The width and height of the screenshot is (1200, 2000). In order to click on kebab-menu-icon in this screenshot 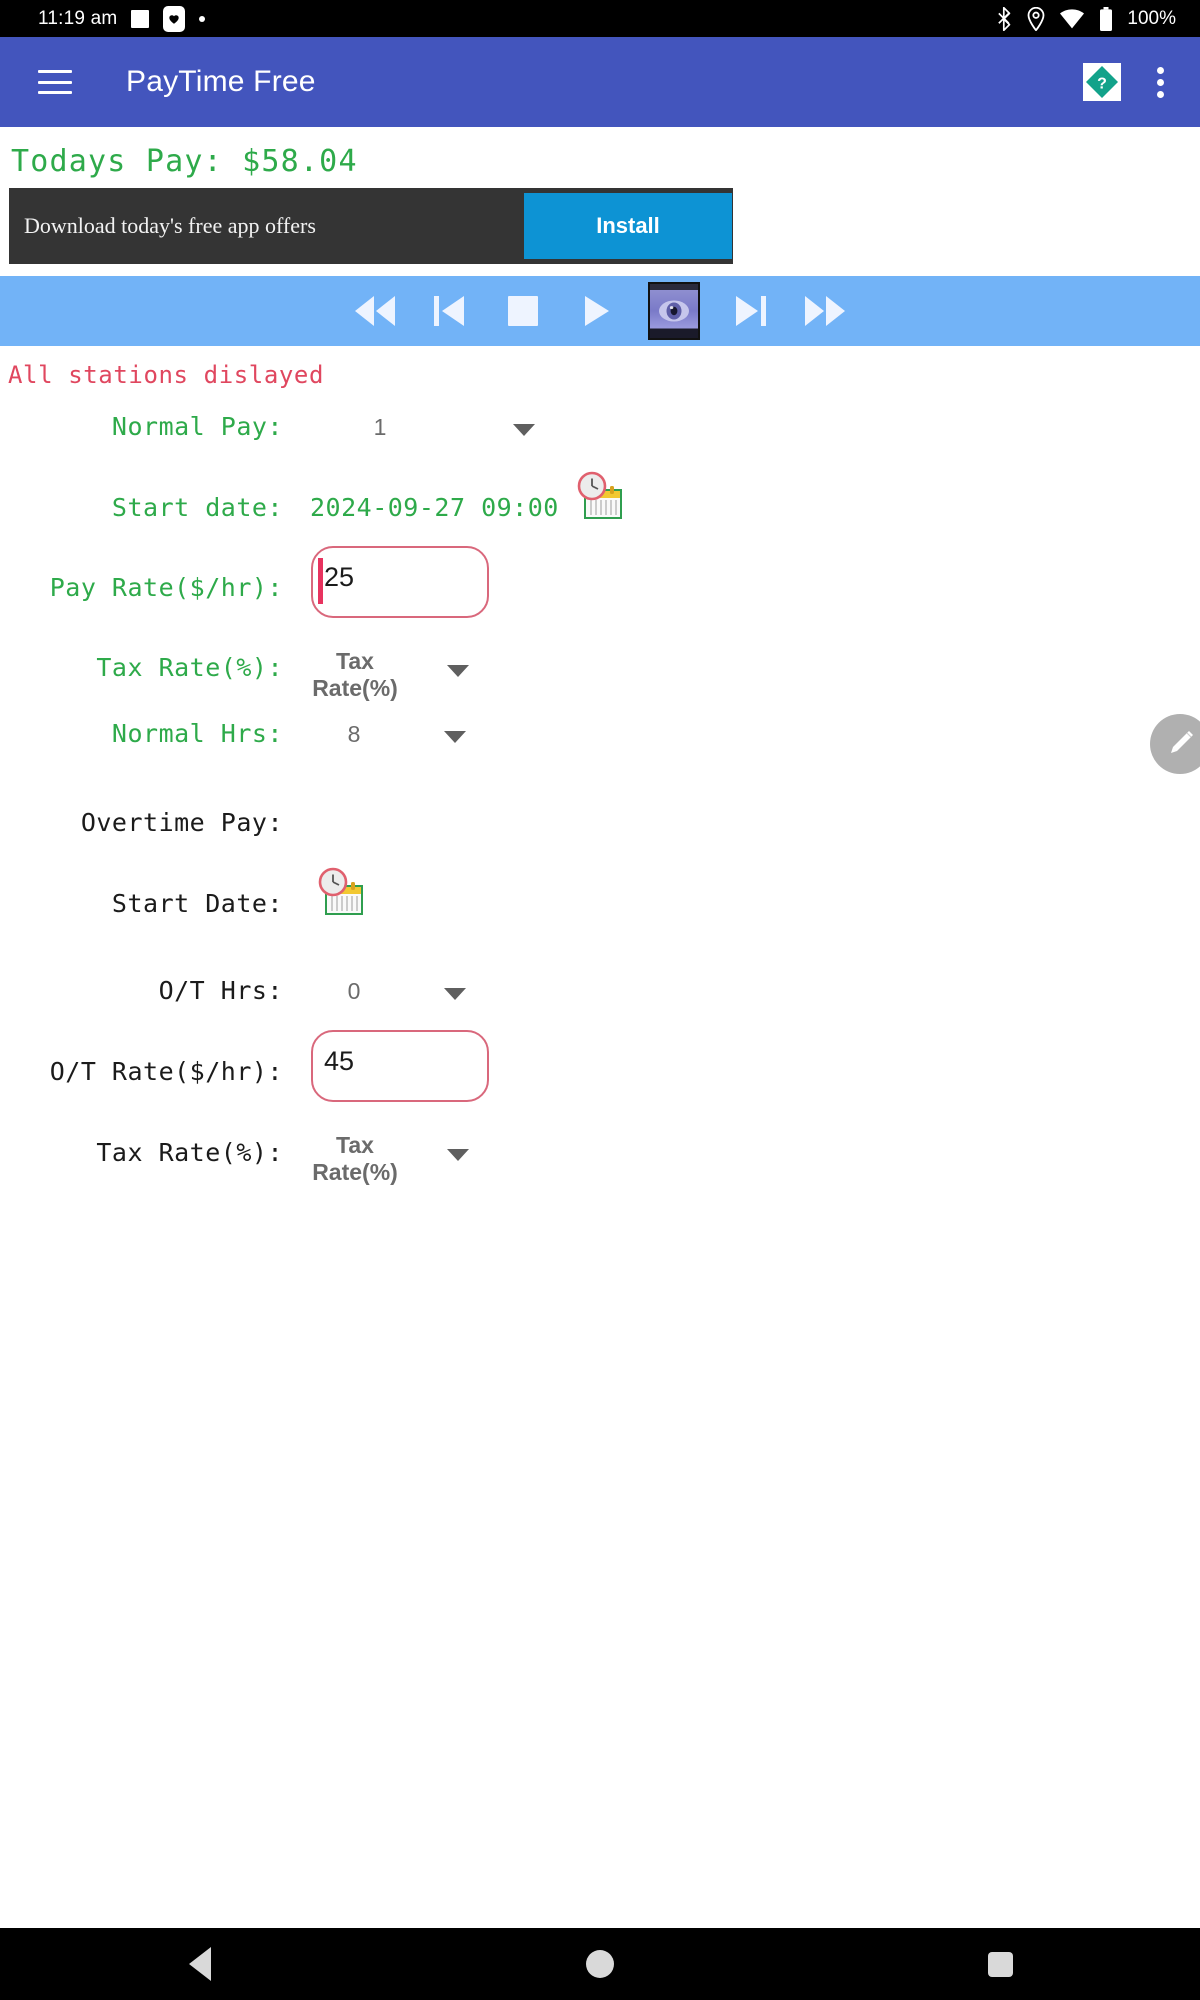, I will do `click(1160, 82)`.